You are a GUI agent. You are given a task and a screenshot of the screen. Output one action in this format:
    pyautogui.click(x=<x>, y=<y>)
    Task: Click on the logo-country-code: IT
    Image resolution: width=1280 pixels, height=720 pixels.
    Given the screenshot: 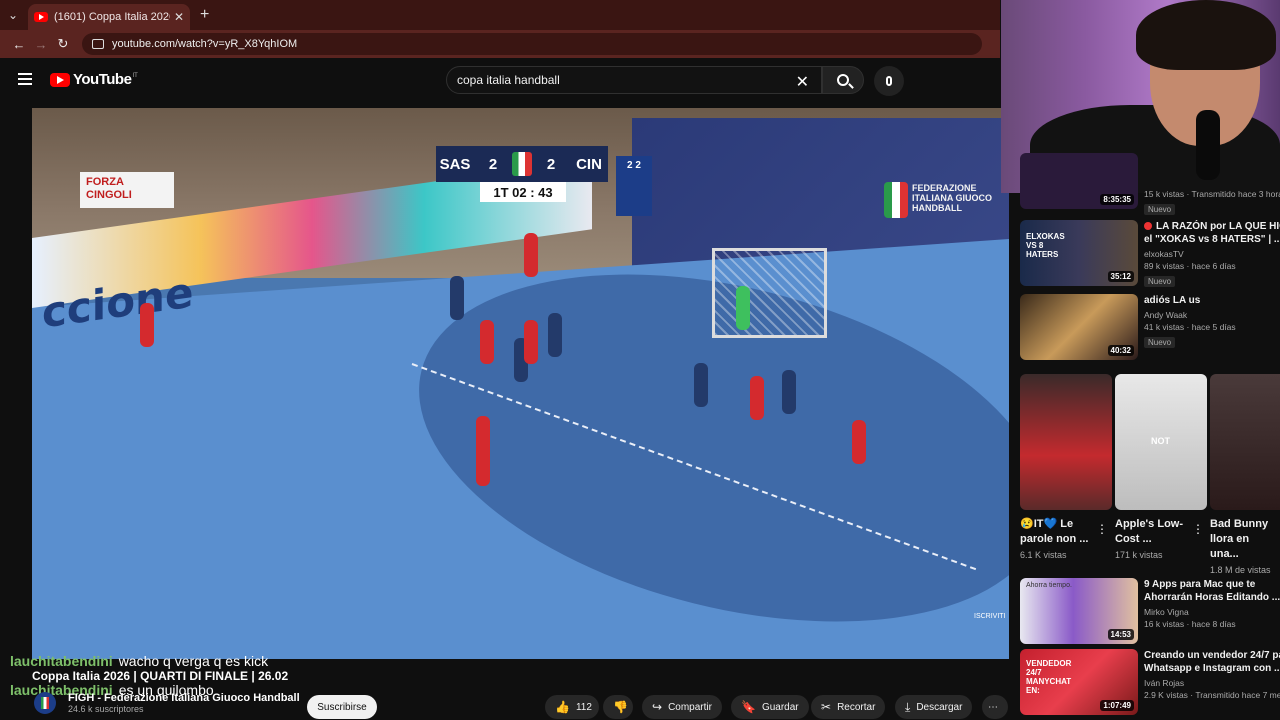 What is the action you would take?
    pyautogui.click(x=135, y=75)
    